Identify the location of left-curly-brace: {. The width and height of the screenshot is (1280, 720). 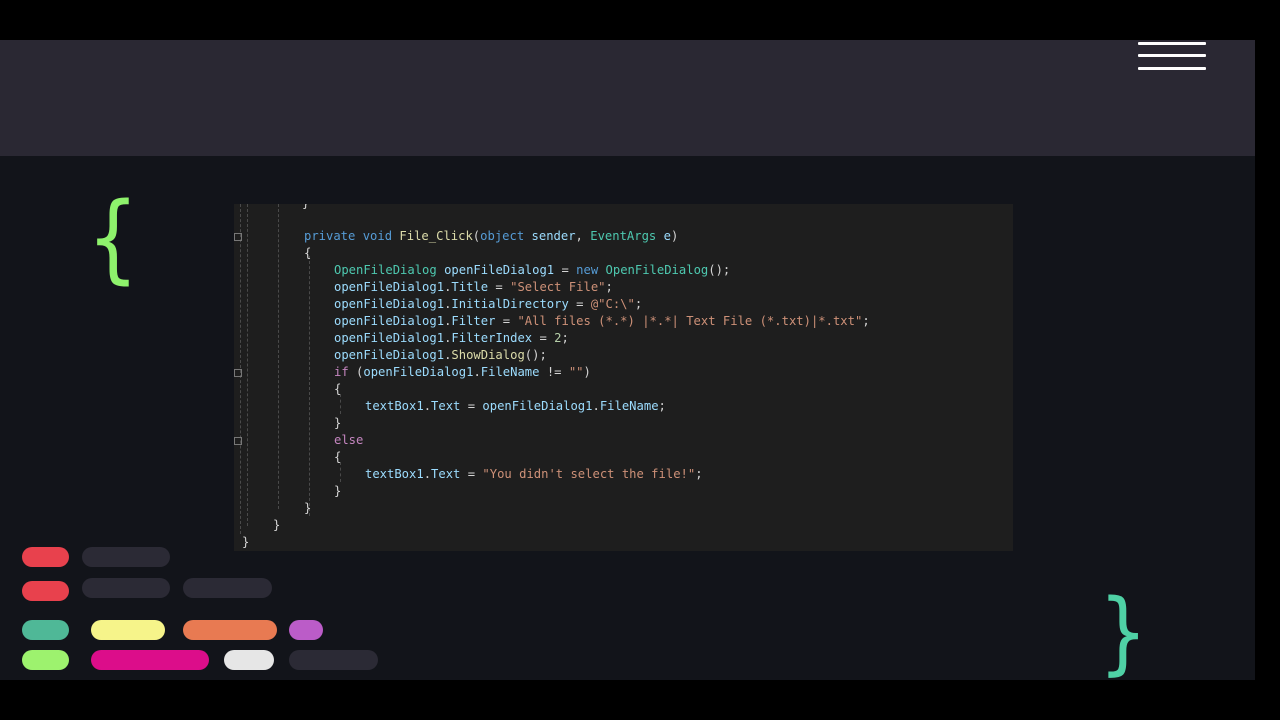
(113, 238).